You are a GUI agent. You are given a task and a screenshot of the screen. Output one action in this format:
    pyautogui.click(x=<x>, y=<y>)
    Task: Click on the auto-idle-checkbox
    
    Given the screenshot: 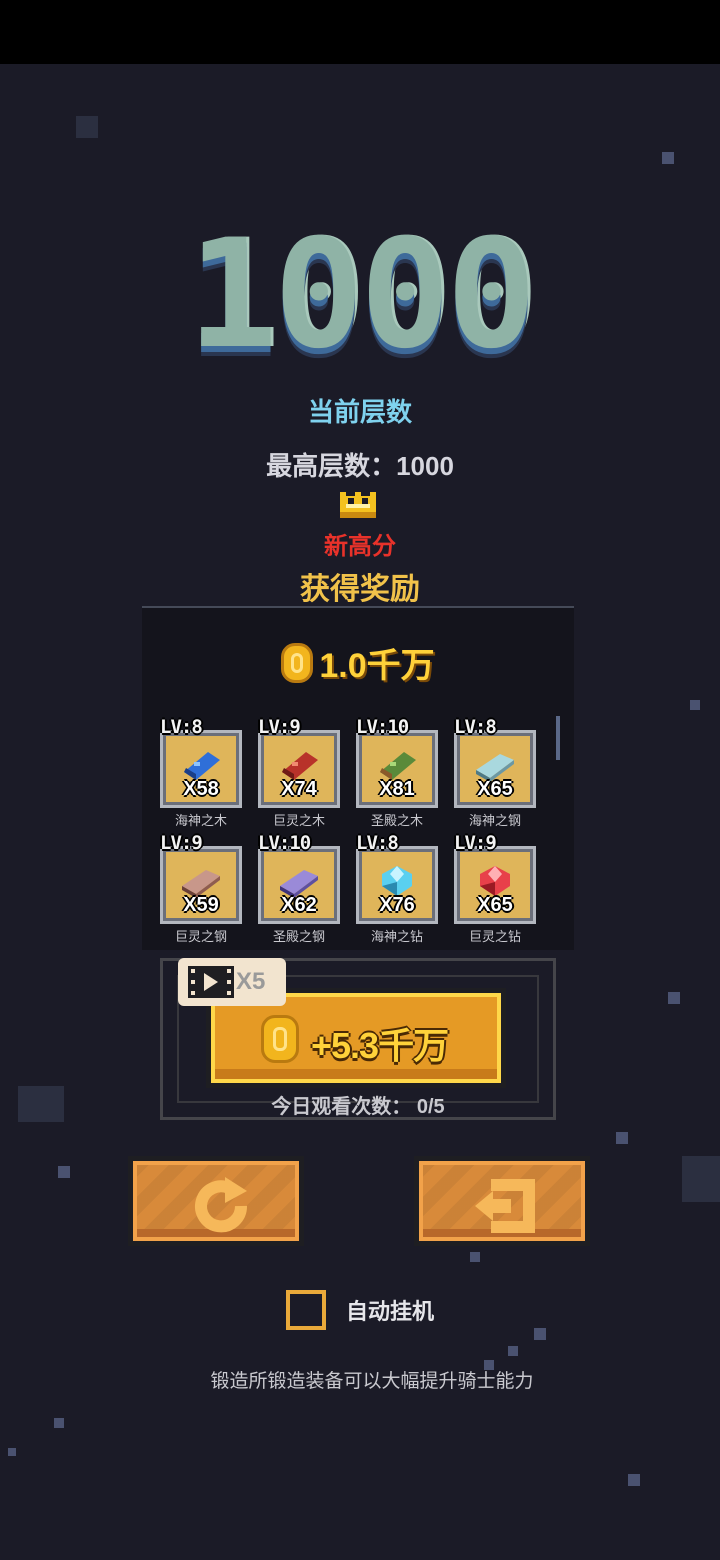 What is the action you would take?
    pyautogui.click(x=306, y=1310)
    